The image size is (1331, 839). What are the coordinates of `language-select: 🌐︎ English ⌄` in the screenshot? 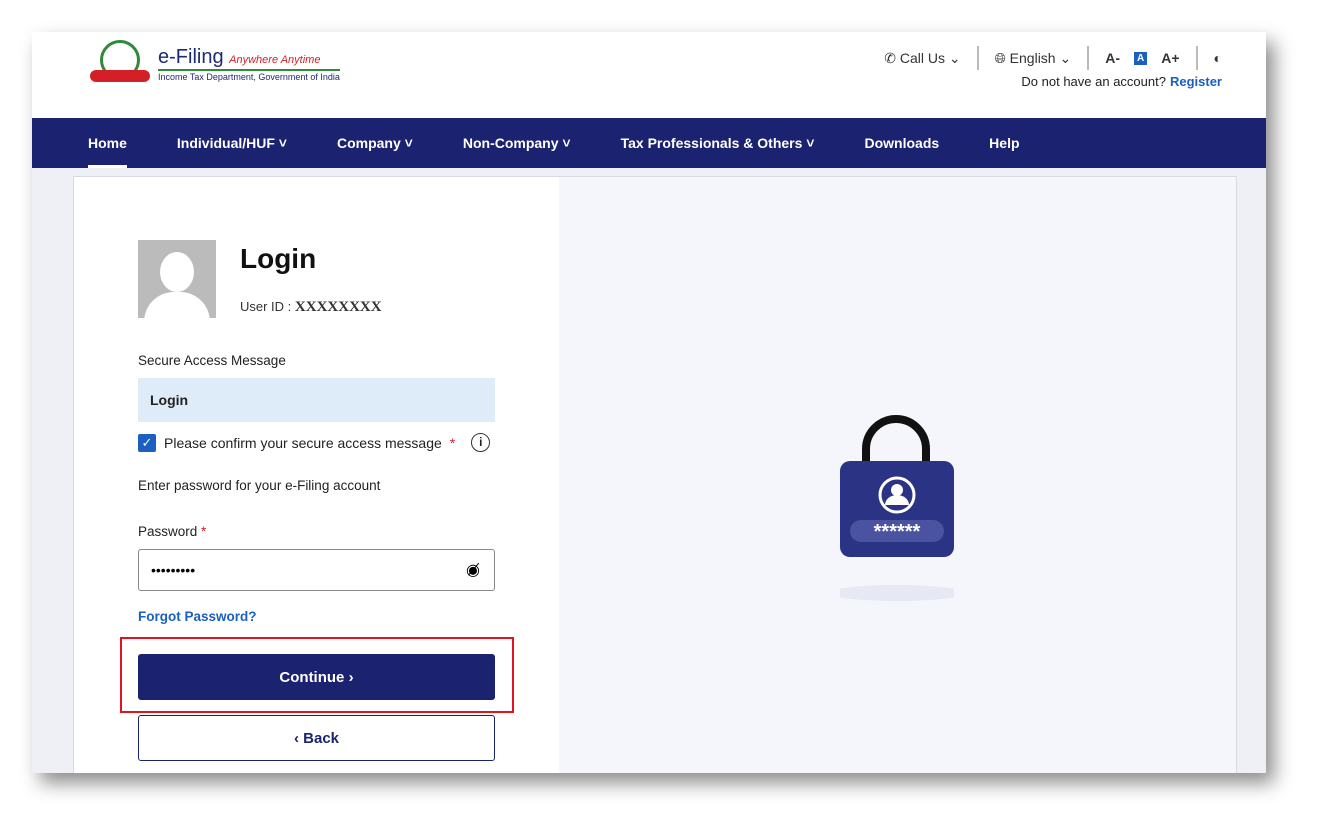 It's located at (1033, 58).